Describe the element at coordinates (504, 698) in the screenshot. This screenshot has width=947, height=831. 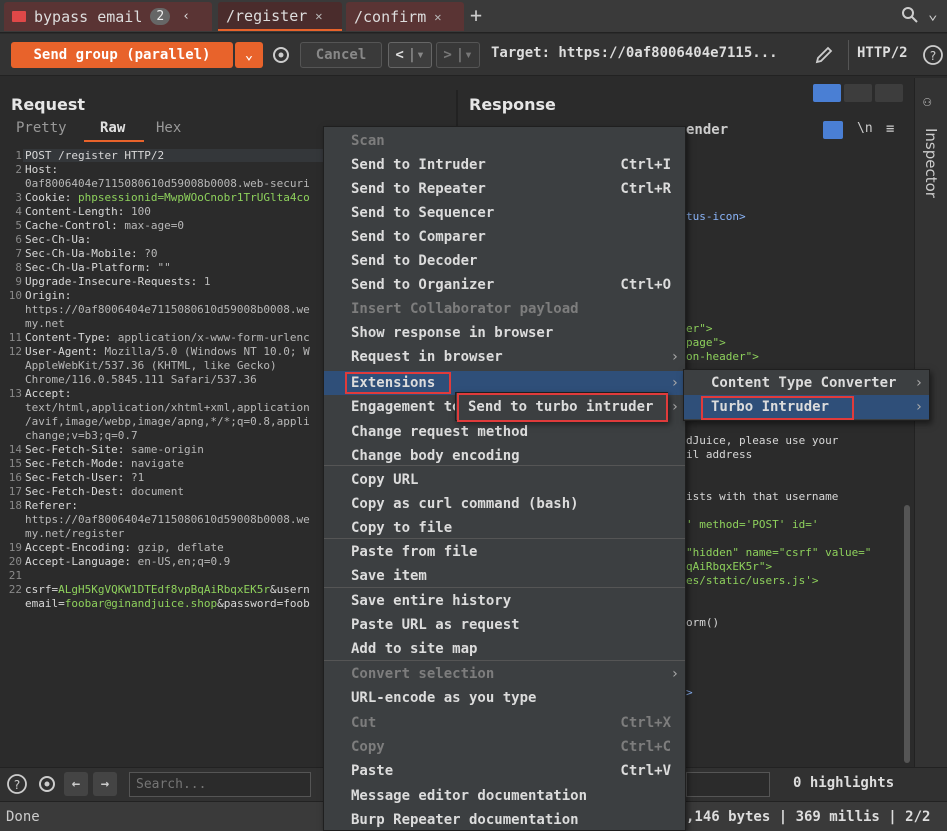
I see `menu-item-url-encode-as-you-type: URL-encode as you type` at that location.